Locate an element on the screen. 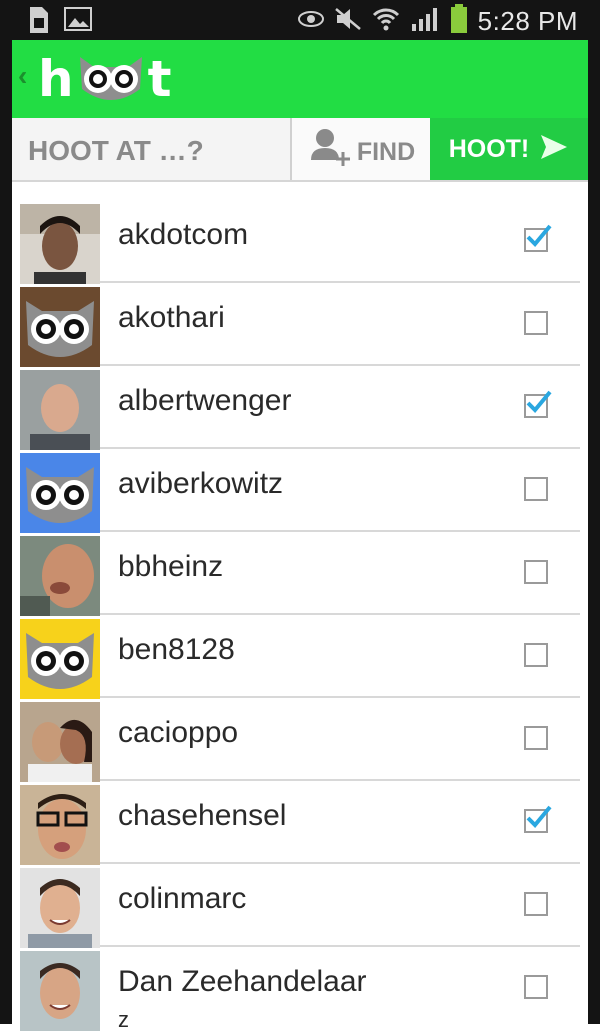  hoot-button: HOOT! is located at coordinates (509, 149).